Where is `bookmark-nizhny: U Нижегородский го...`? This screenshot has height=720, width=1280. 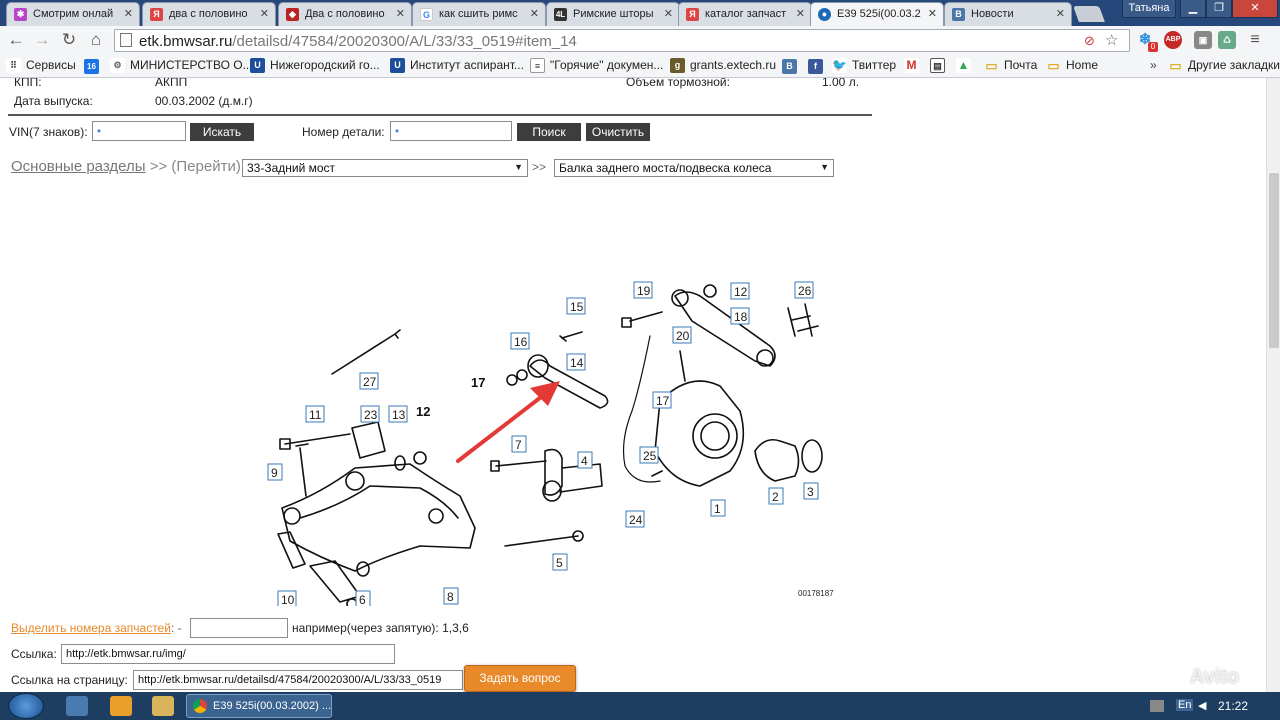 bookmark-nizhny: U Нижегородский го... is located at coordinates (315, 65).